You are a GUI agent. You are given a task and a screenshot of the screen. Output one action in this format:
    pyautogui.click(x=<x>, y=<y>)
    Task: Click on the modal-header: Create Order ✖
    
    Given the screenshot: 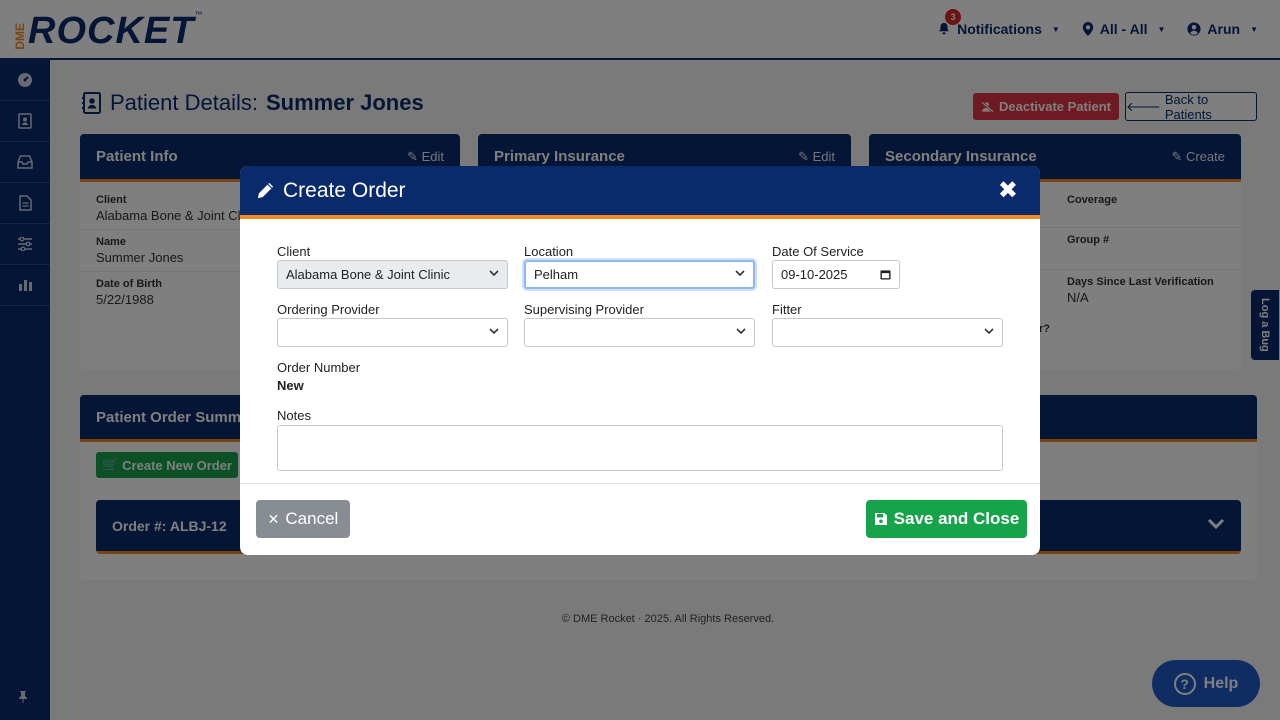 What is the action you would take?
    pyautogui.click(x=640, y=192)
    